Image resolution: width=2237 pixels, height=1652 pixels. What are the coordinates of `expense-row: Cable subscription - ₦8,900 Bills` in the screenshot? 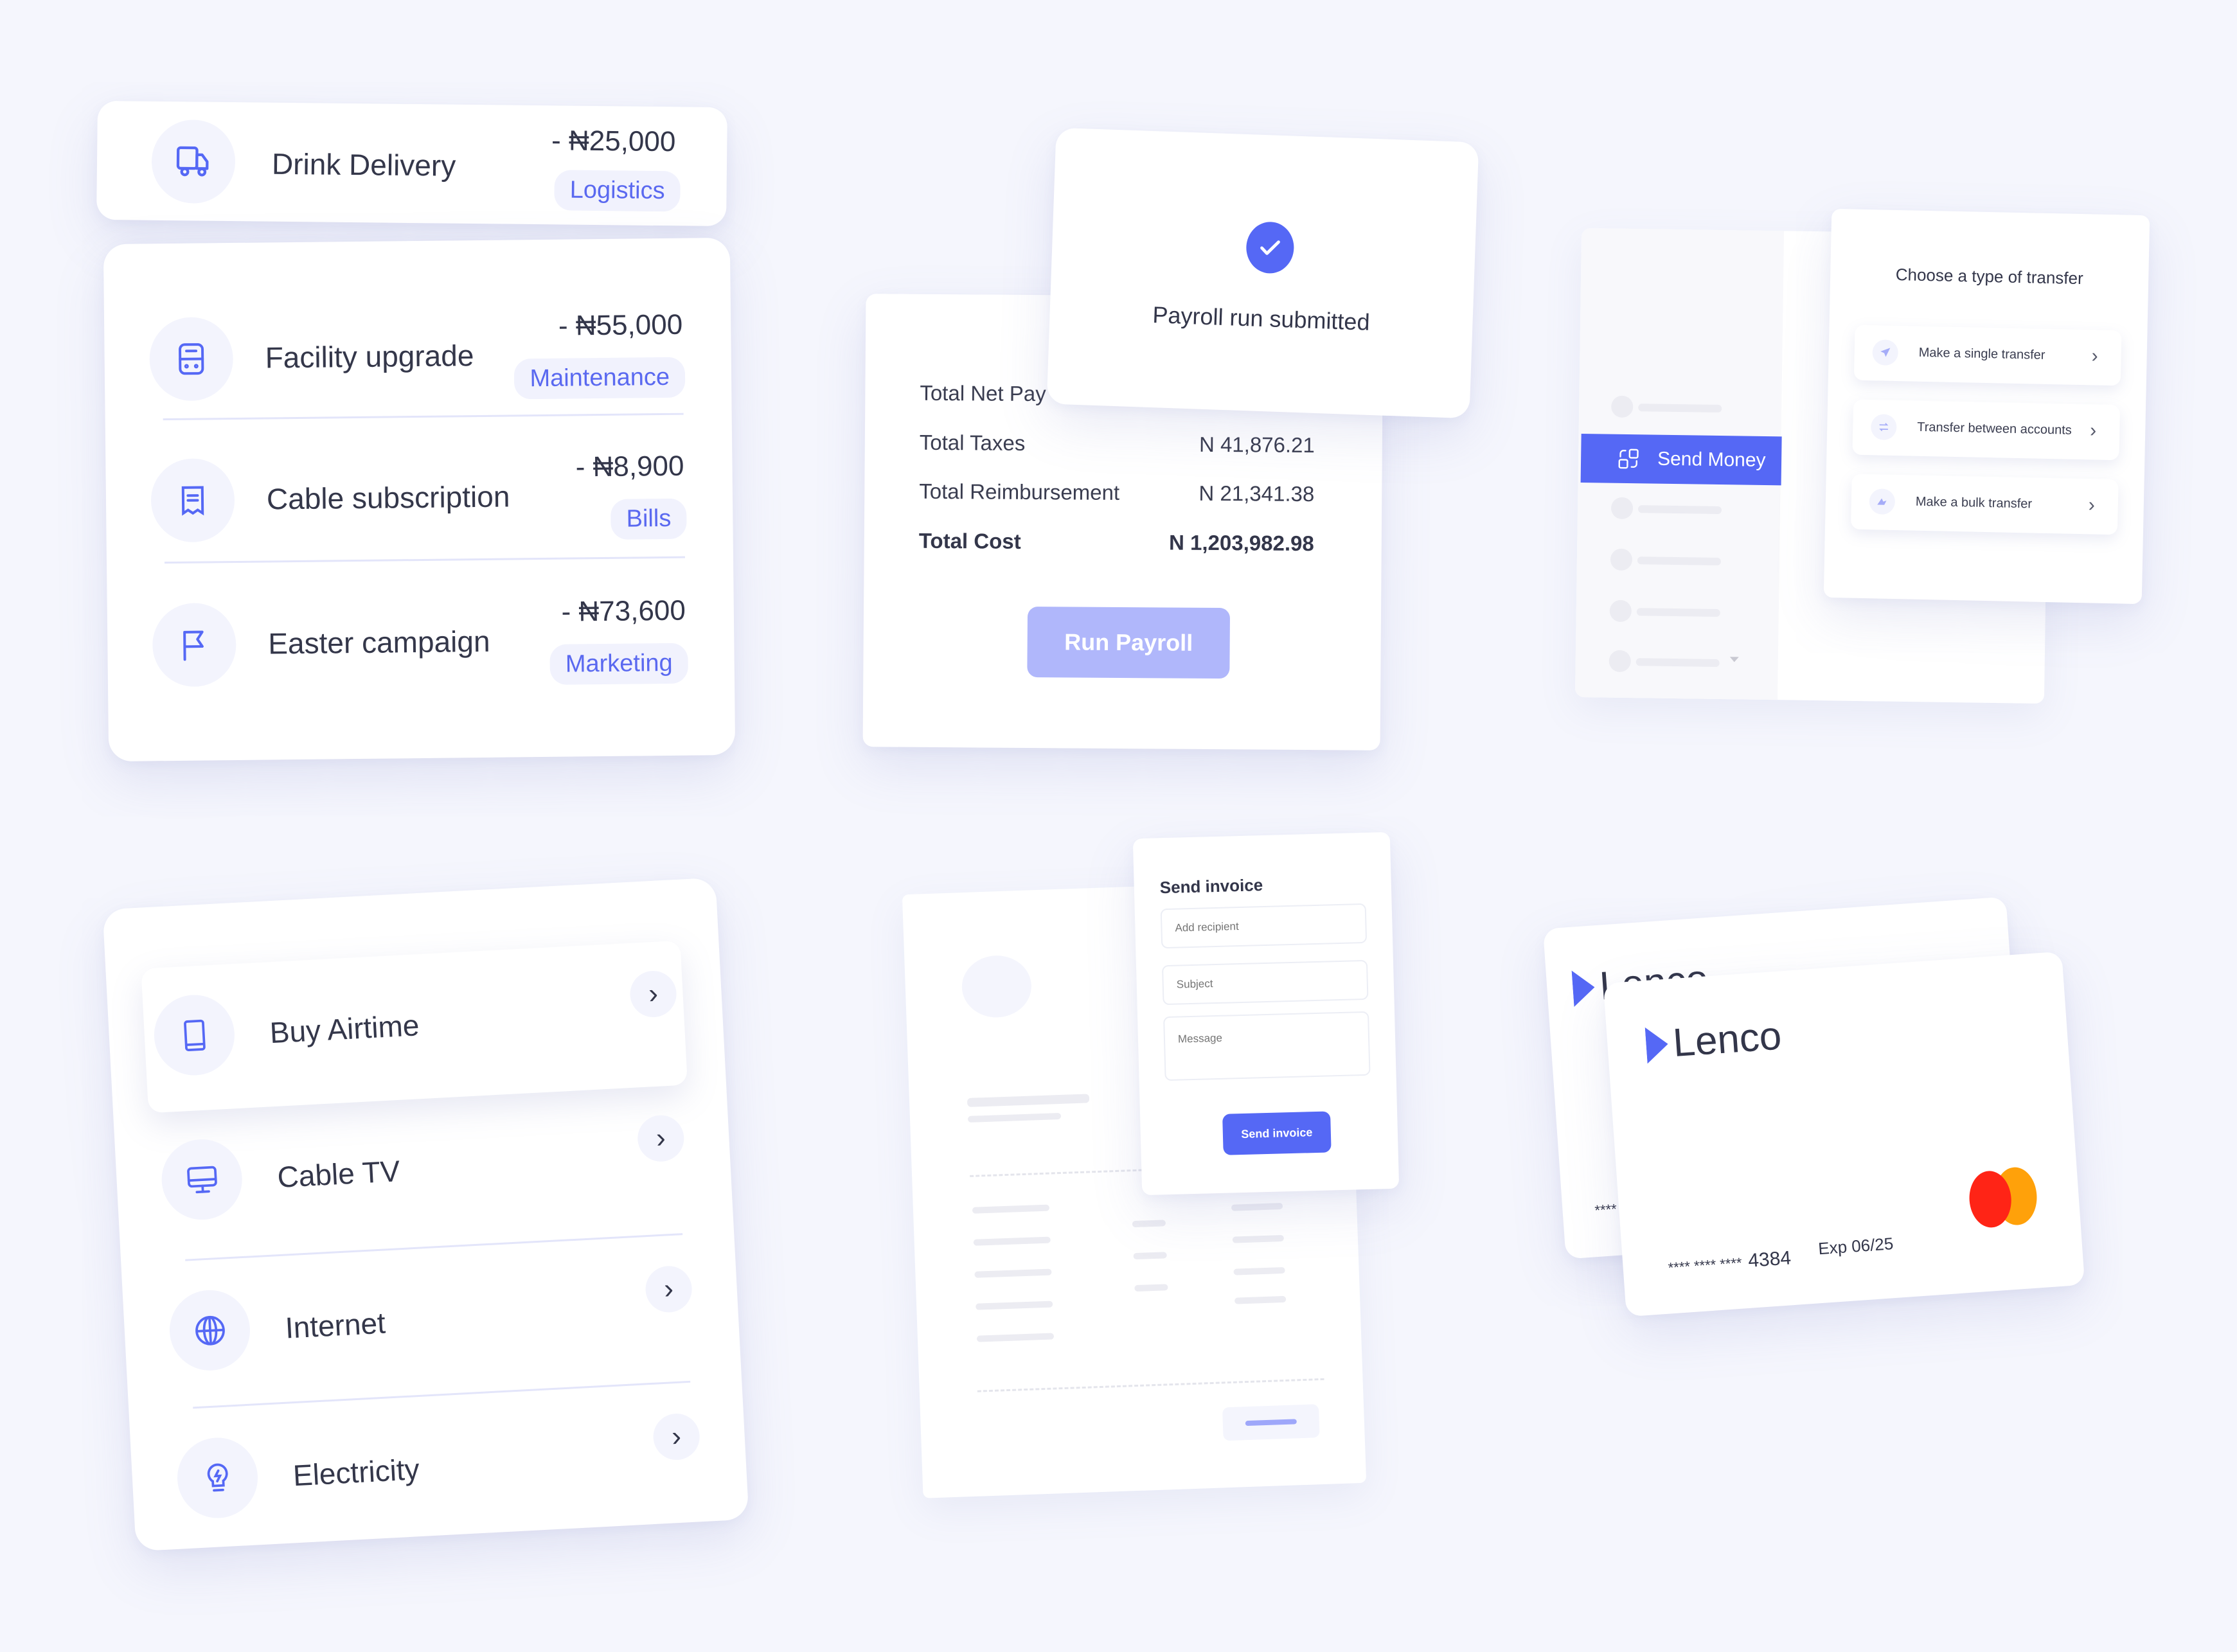 It's located at (419, 504).